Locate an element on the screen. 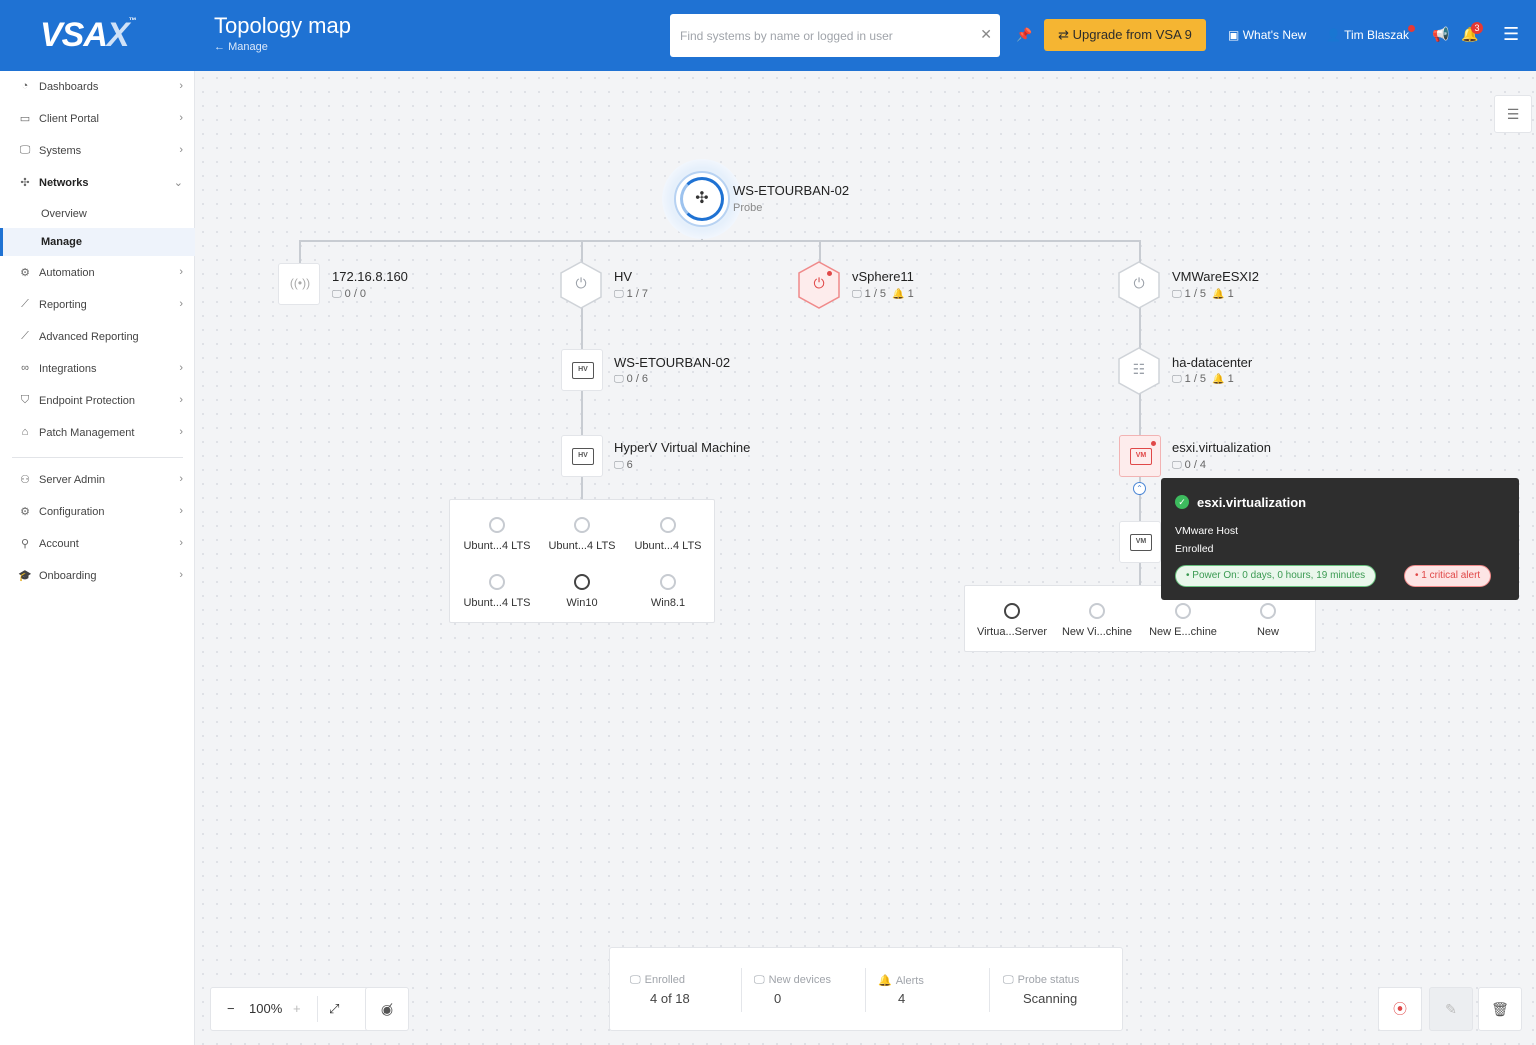 This screenshot has width=1536, height=1045. vm-item: New is located at coordinates (1268, 620).